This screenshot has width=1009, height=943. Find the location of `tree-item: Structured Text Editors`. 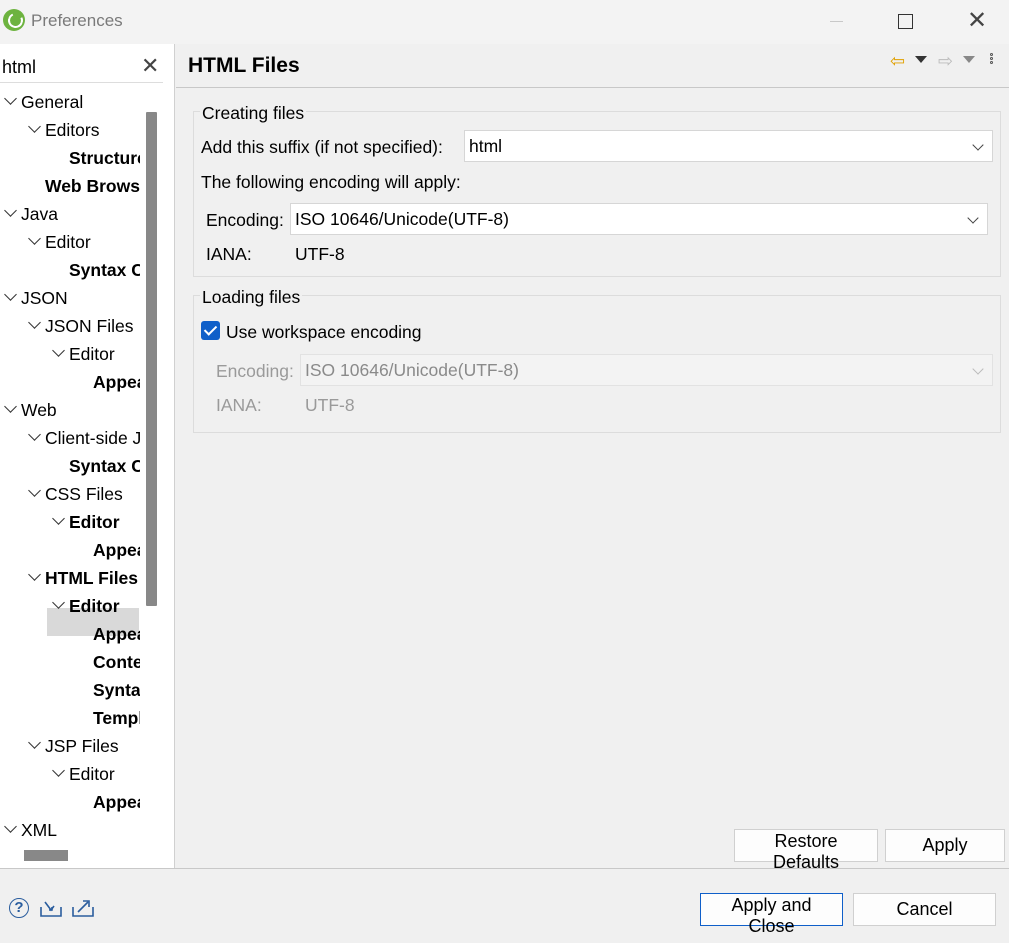

tree-item: Structured Text Editors is located at coordinates (95, 158).